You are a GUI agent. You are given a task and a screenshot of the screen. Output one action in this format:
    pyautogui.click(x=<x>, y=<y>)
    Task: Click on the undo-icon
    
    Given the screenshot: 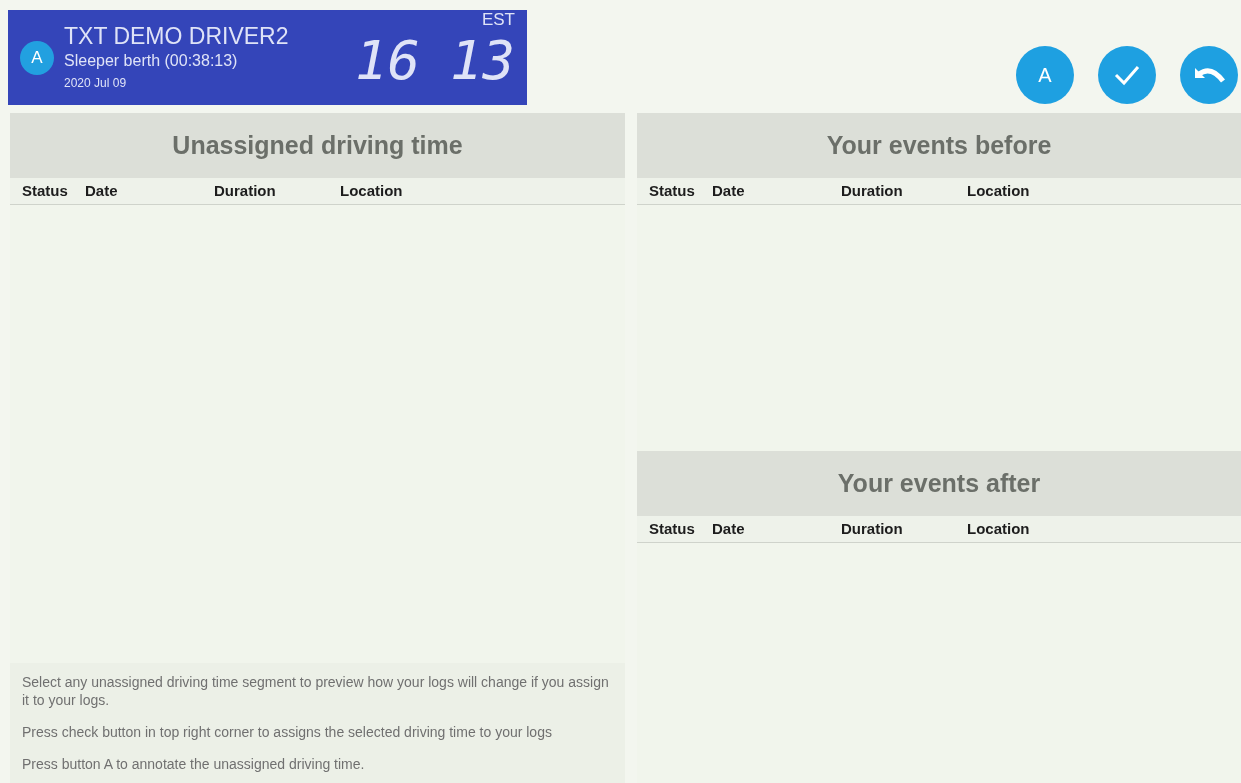 What is the action you would take?
    pyautogui.click(x=1209, y=75)
    